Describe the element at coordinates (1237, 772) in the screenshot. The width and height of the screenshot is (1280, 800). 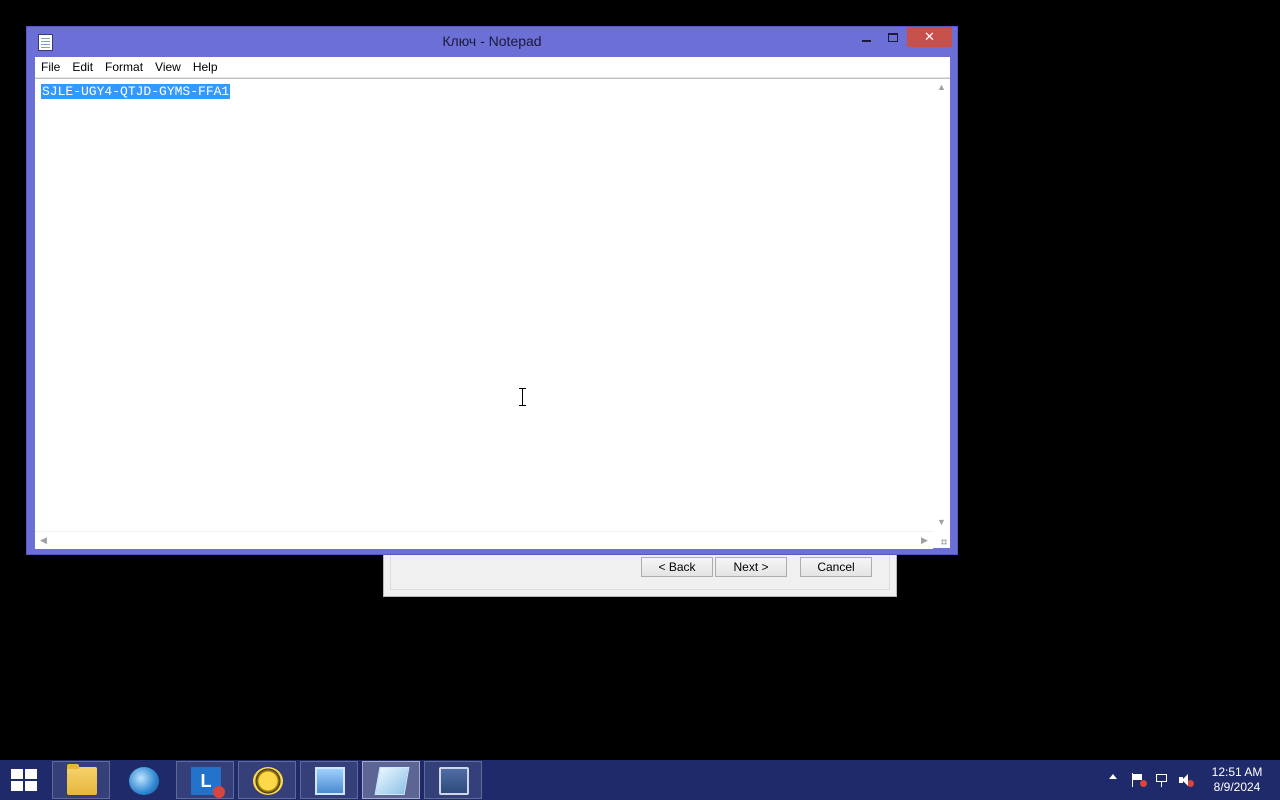
I see `clock-time: 12:51 AM` at that location.